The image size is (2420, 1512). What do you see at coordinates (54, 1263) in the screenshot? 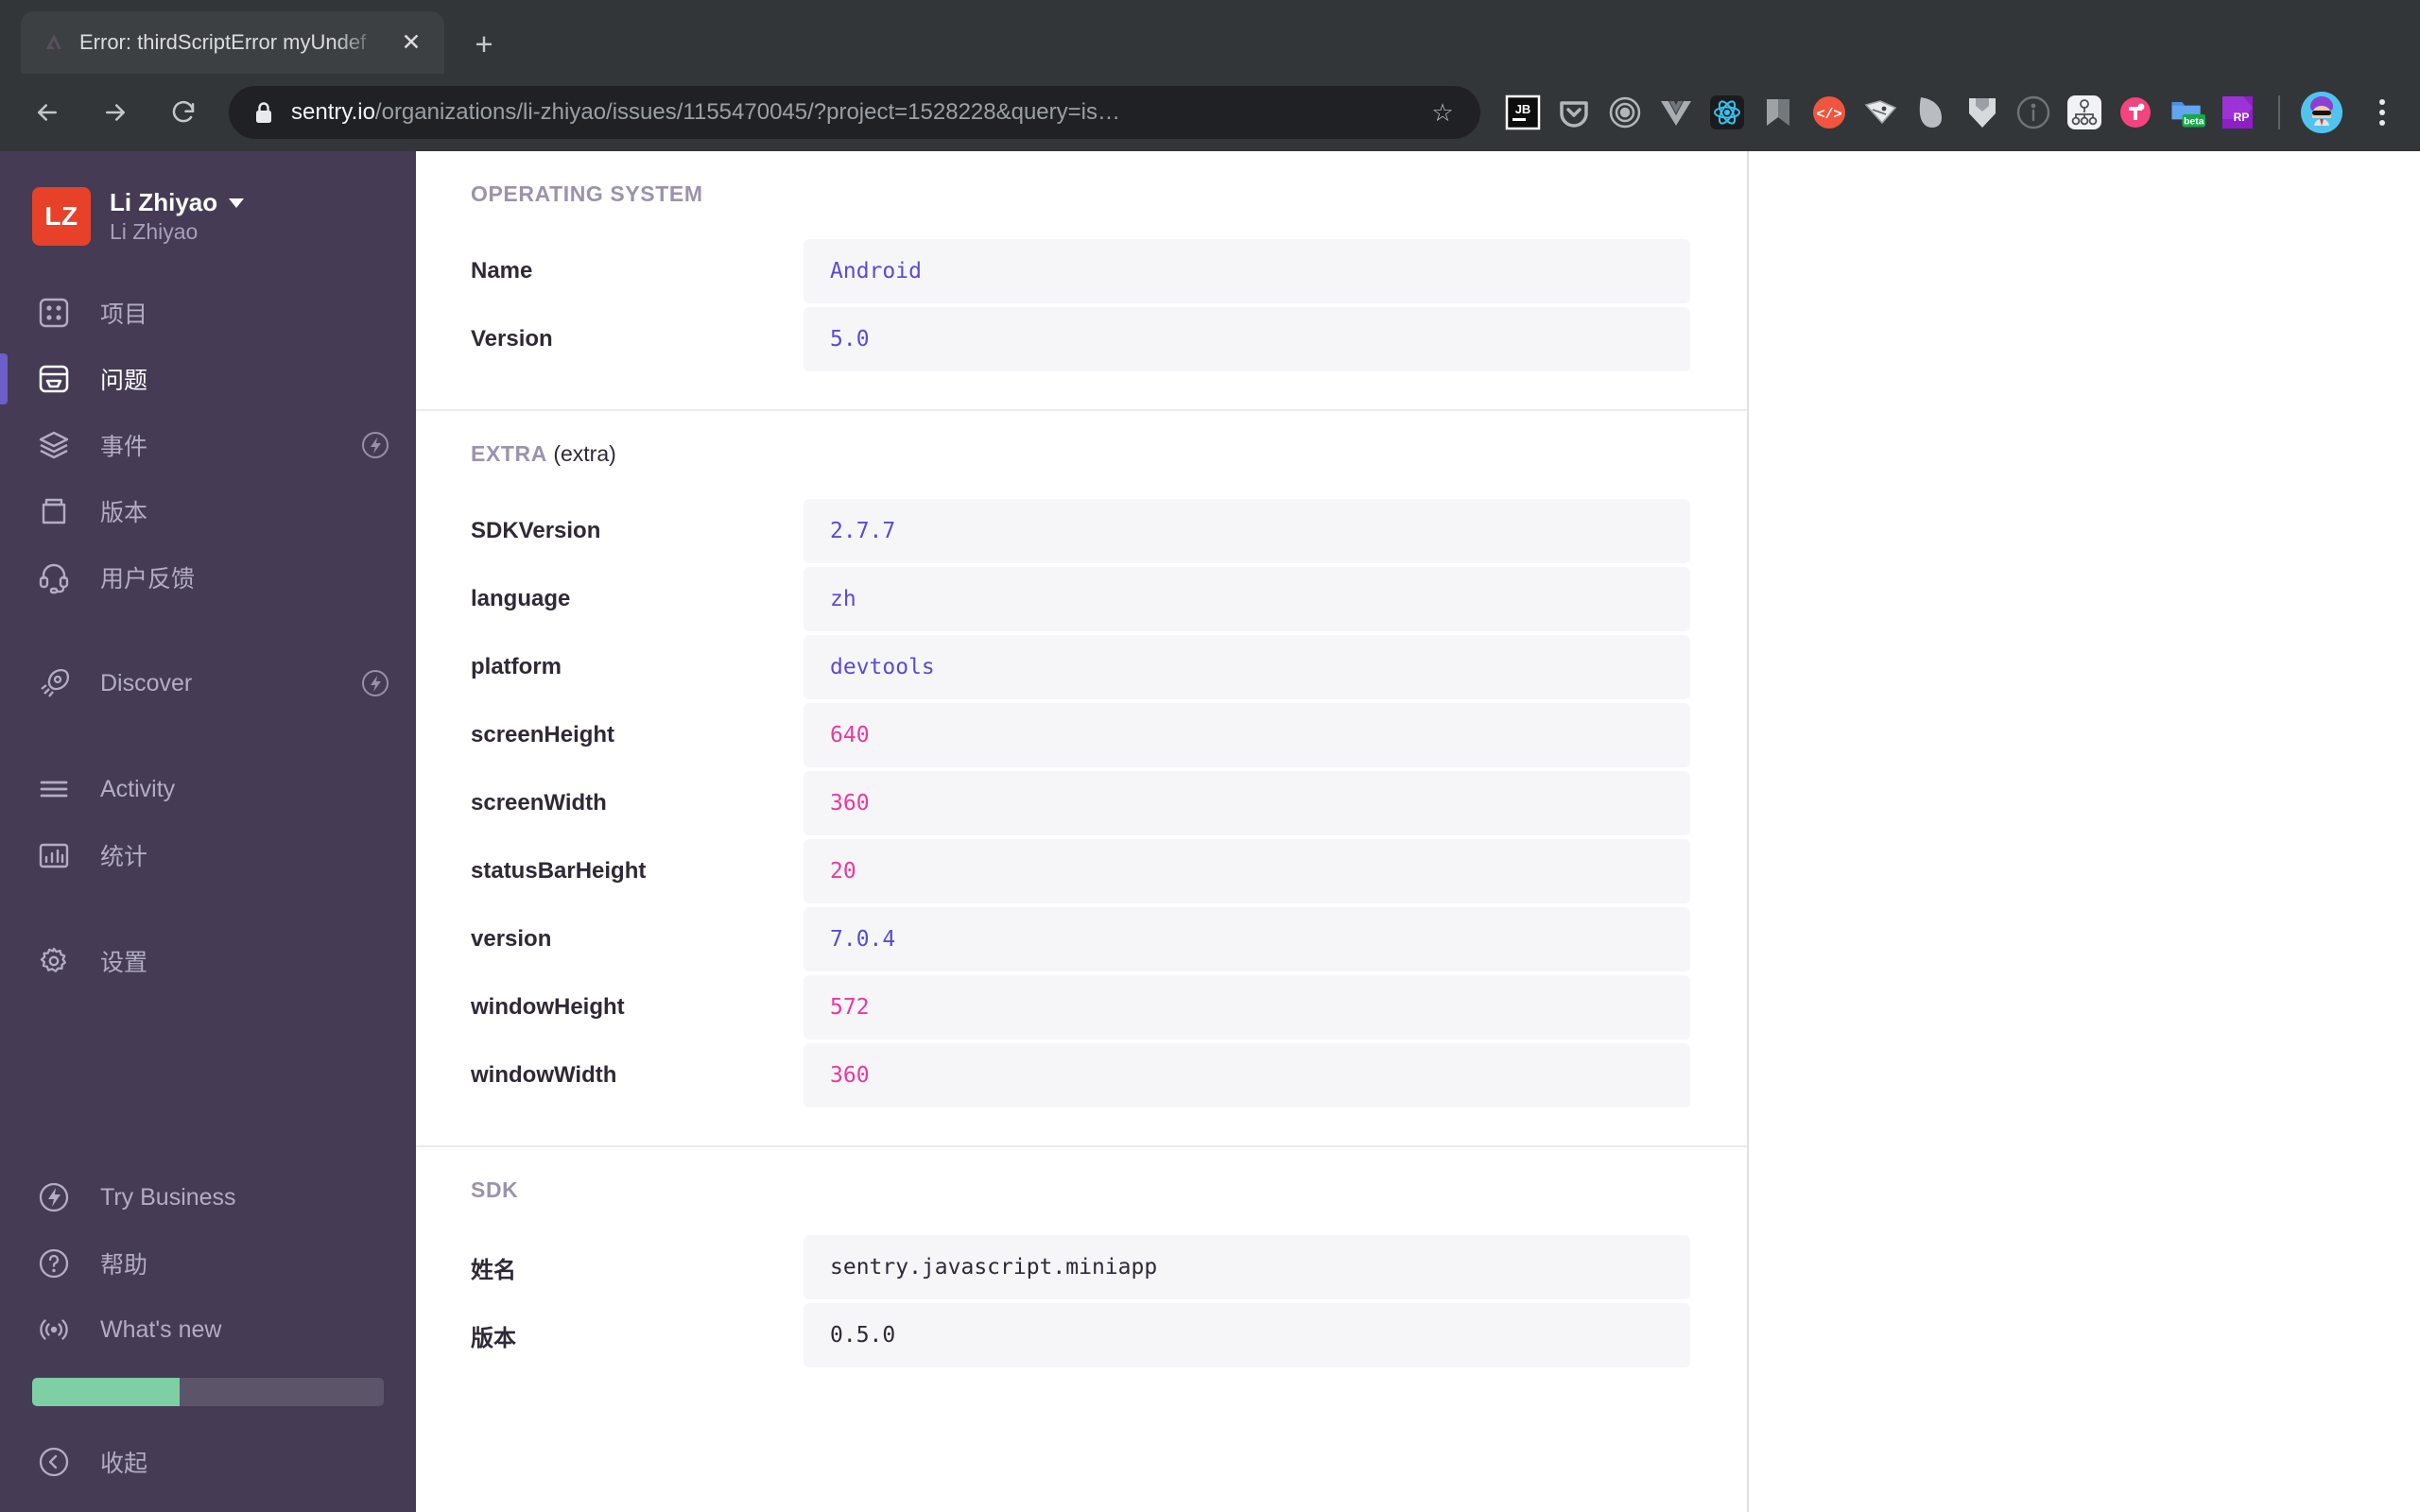
I see `question-icon` at bounding box center [54, 1263].